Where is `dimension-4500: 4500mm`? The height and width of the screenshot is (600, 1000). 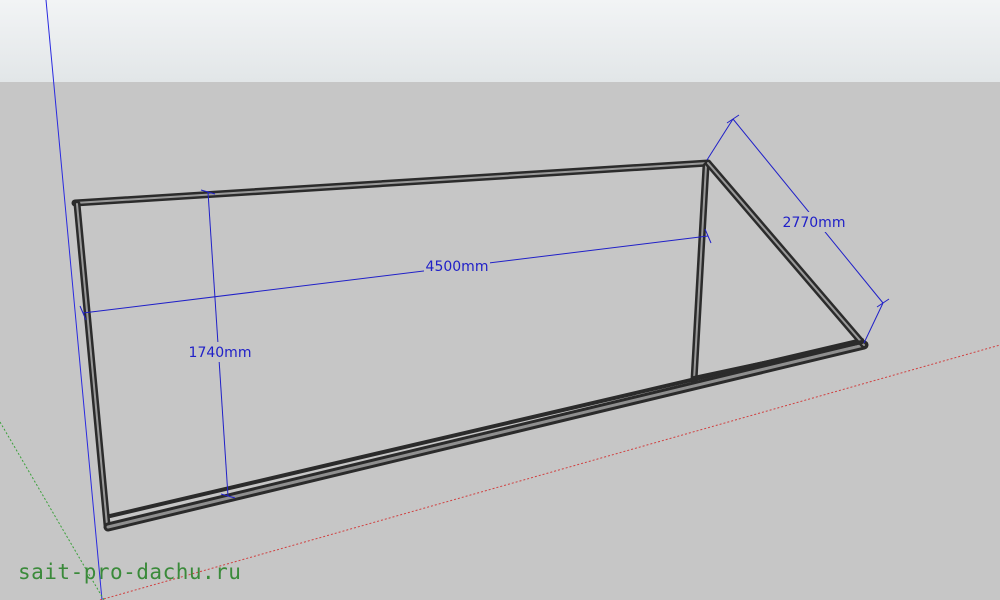
dimension-4500: 4500mm is located at coordinates (395, 274).